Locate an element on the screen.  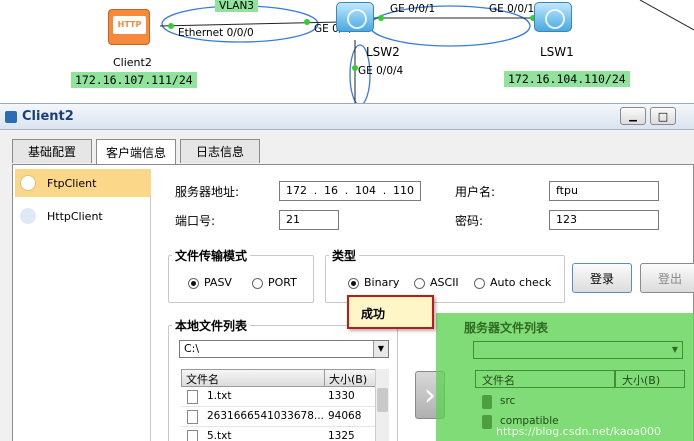
tab-client-info: 客户端信息 is located at coordinates (136, 152).